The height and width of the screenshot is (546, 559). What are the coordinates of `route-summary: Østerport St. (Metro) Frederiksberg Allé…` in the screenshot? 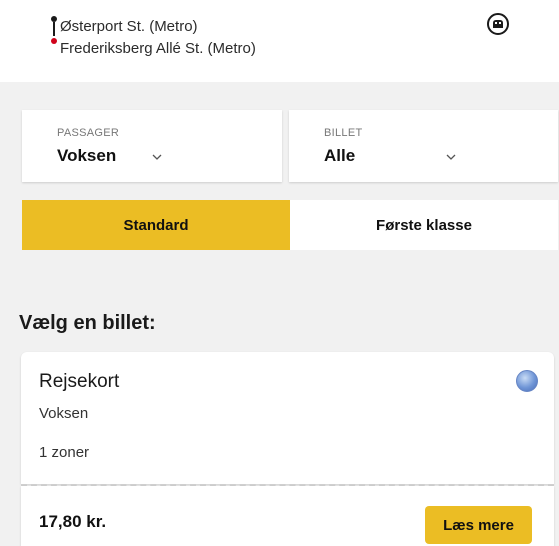 It's located at (153, 38).